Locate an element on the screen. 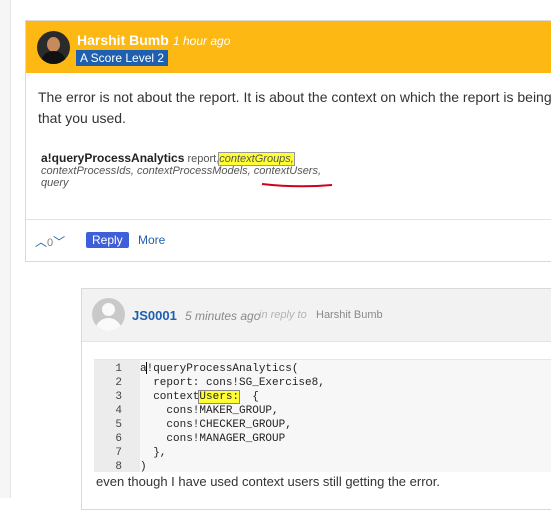 This screenshot has height=510, width=551. code-segment: }, is located at coordinates (153, 453).